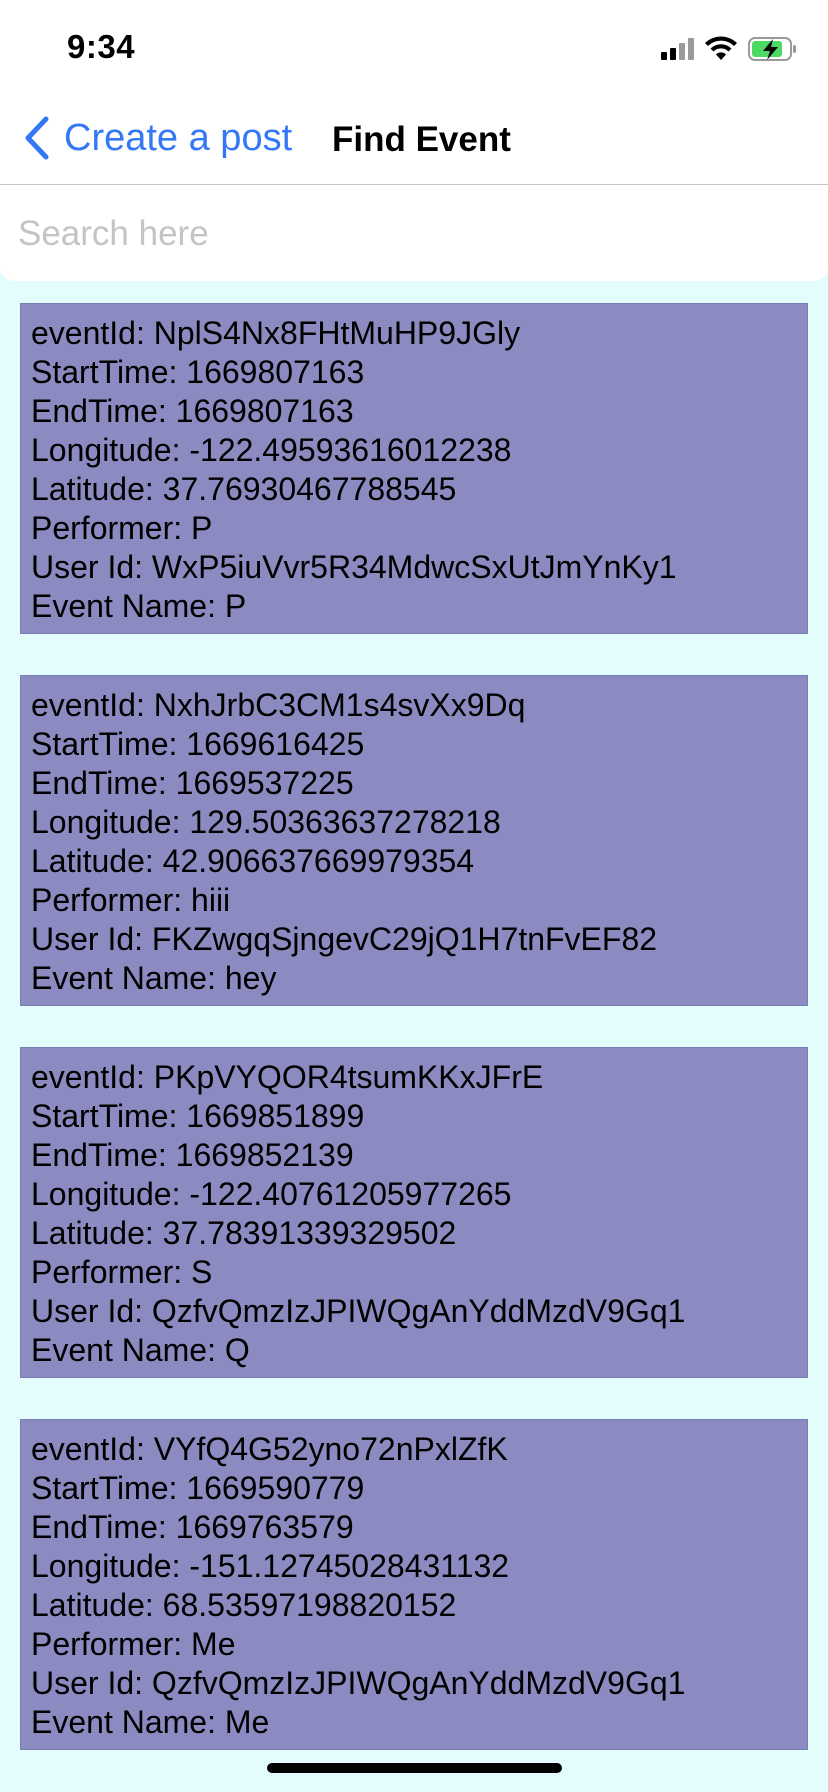  Describe the element at coordinates (133, 1644) in the screenshot. I see `event-performer: Performer: Me` at that location.